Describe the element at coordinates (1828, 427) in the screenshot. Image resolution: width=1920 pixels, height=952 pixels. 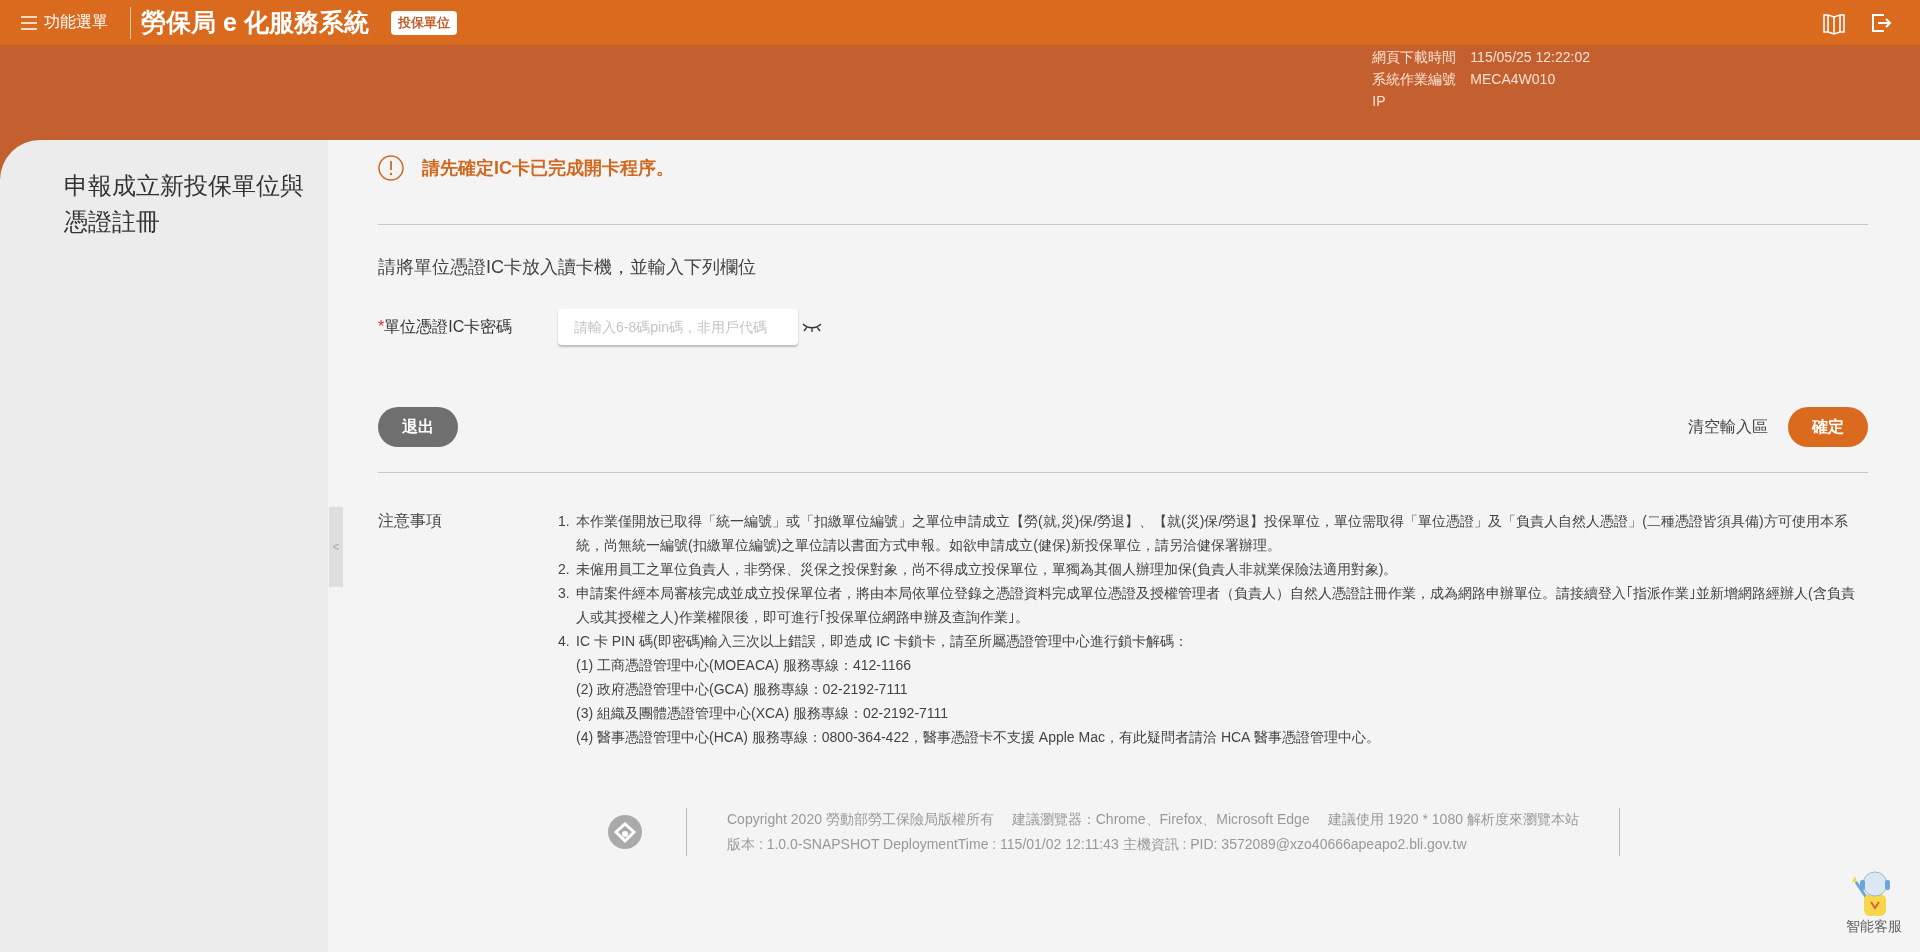
I see `confirm-button: 確定` at that location.